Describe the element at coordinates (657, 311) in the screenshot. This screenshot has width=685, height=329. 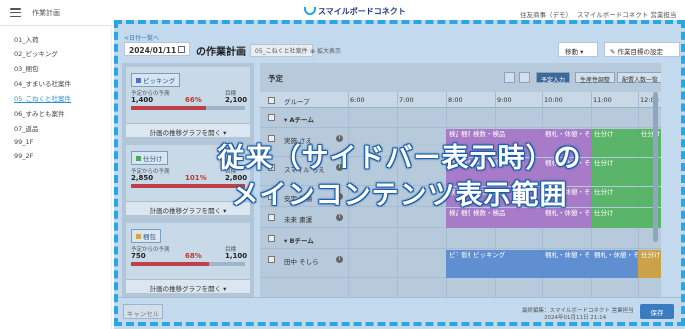
I see `save-button: 保存` at that location.